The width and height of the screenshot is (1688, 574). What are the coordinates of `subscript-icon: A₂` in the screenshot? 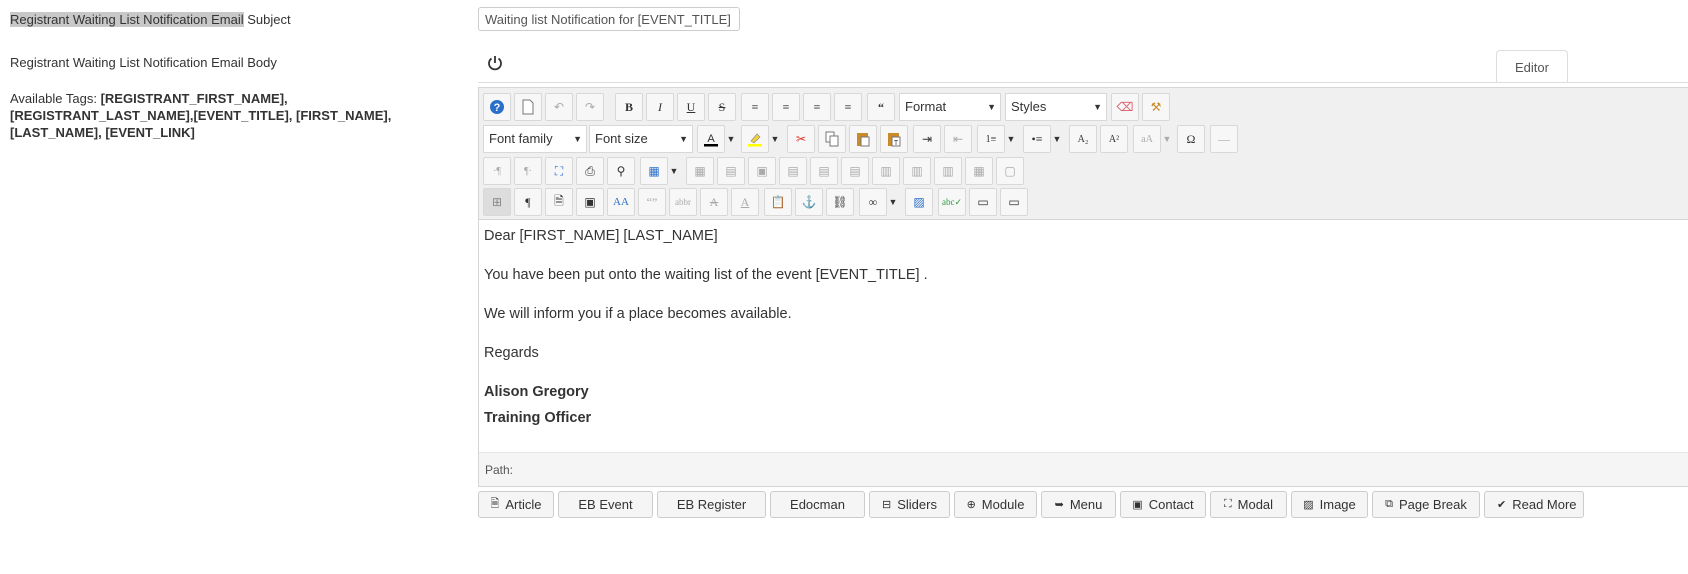 It's located at (1083, 139).